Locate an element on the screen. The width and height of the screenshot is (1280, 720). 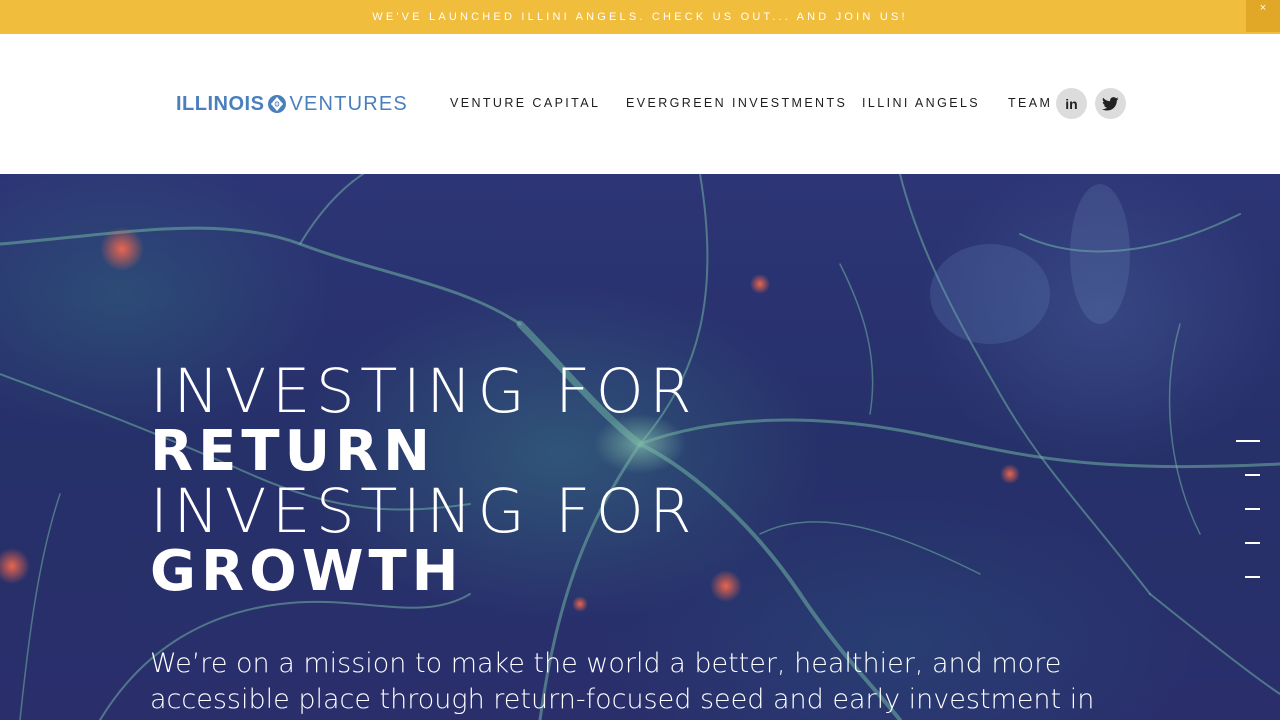
logo-word-ventures: VENTURES is located at coordinates (348, 103).